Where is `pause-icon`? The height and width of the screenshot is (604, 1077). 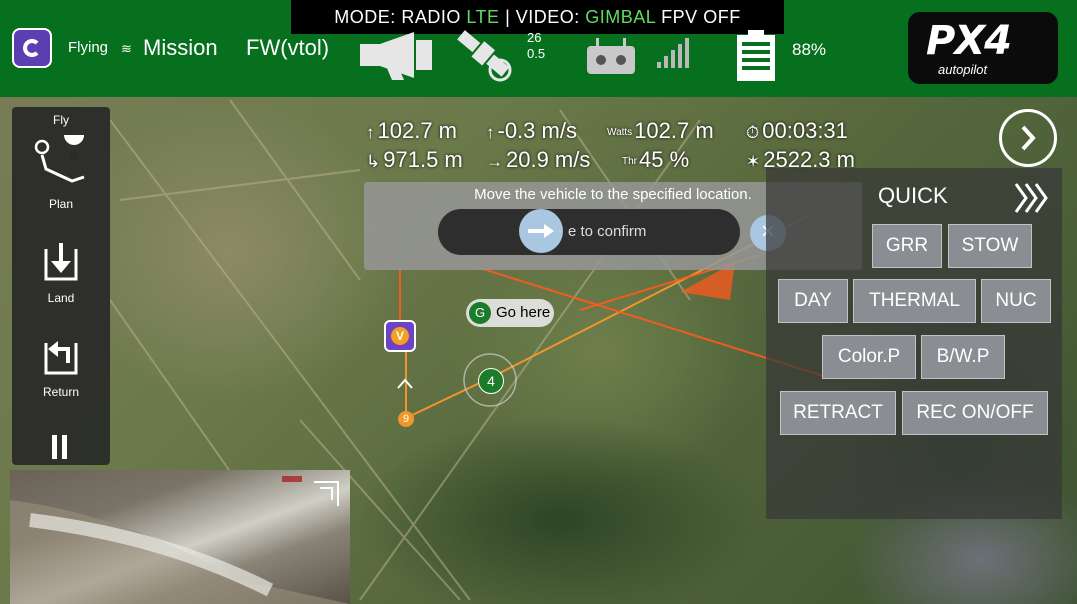 pause-icon is located at coordinates (59, 447).